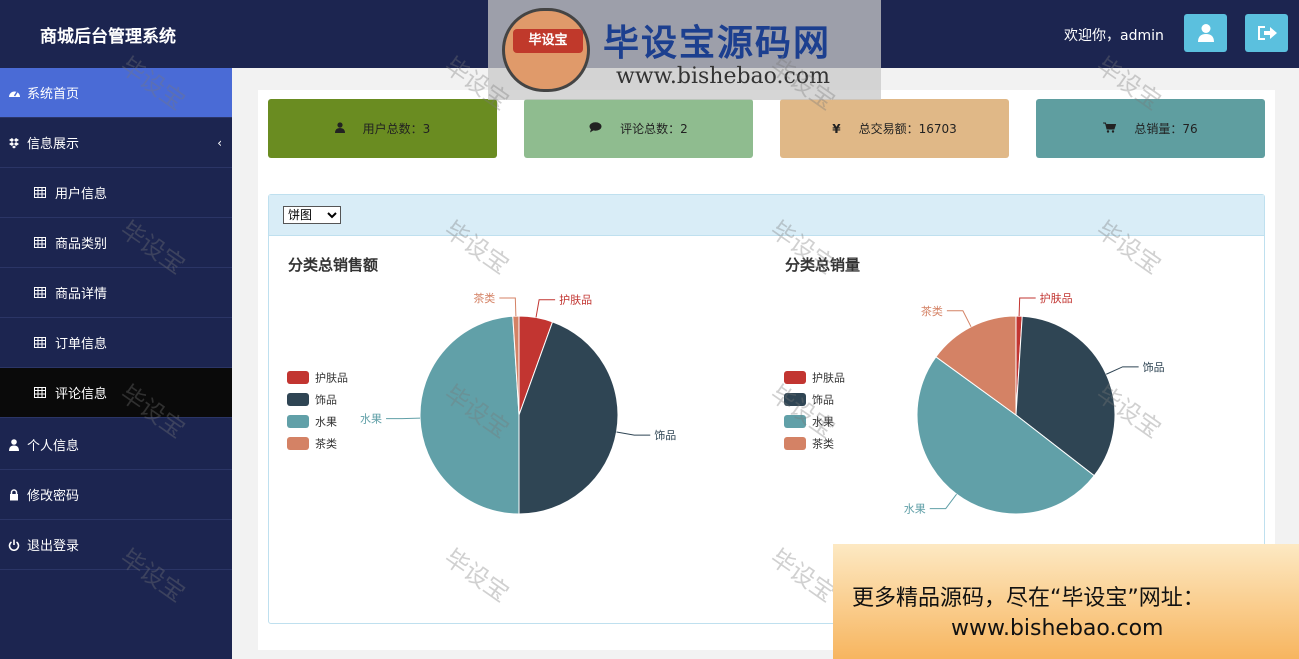 This screenshot has height=659, width=1299. Describe the element at coordinates (116, 143) in the screenshot. I see `sidebar-item-info-display: 信息展示 ‹` at that location.